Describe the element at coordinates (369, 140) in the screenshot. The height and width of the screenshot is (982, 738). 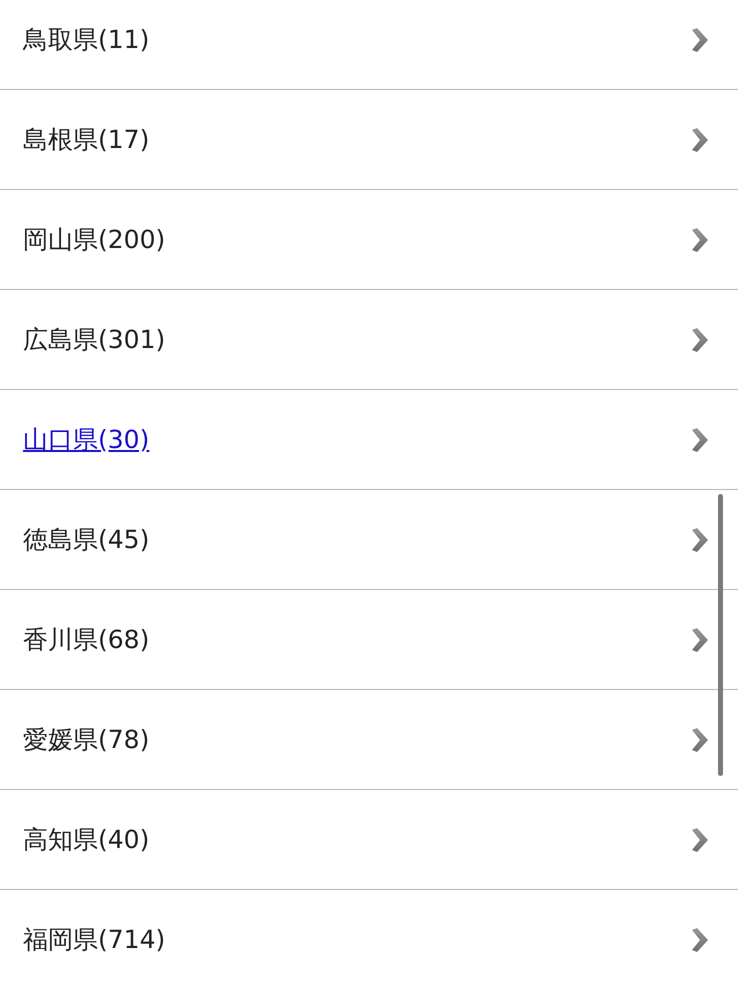
I see `prefecture-list-item: 島根県(17)` at that location.